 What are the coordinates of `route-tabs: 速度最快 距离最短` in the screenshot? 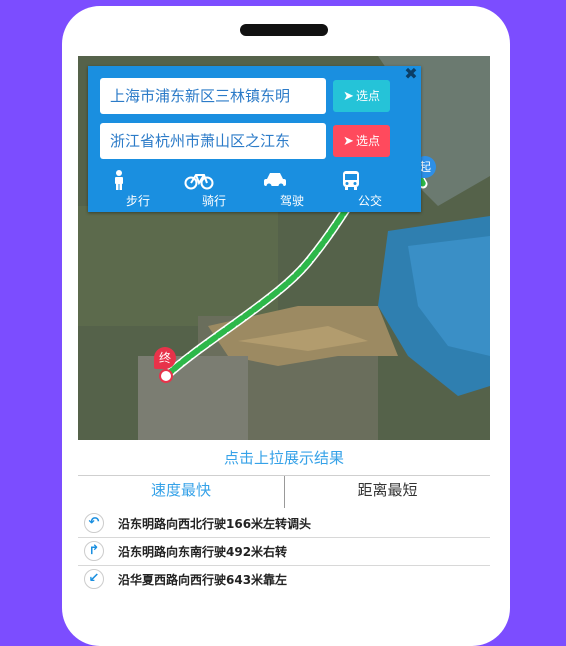 It's located at (284, 492).